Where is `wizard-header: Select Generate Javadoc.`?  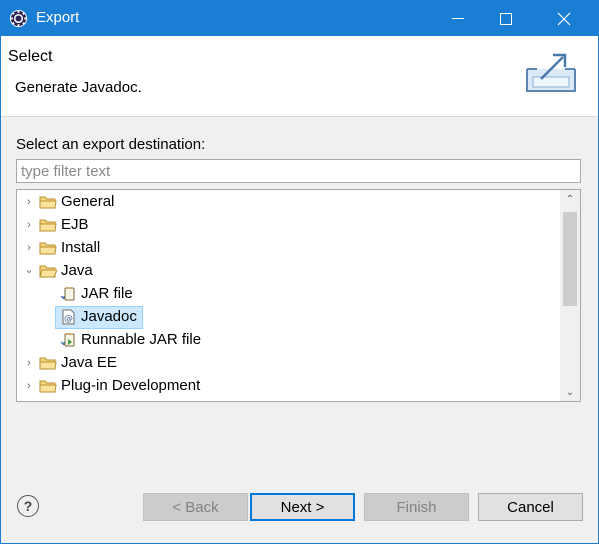 wizard-header: Select Generate Javadoc. is located at coordinates (299, 76).